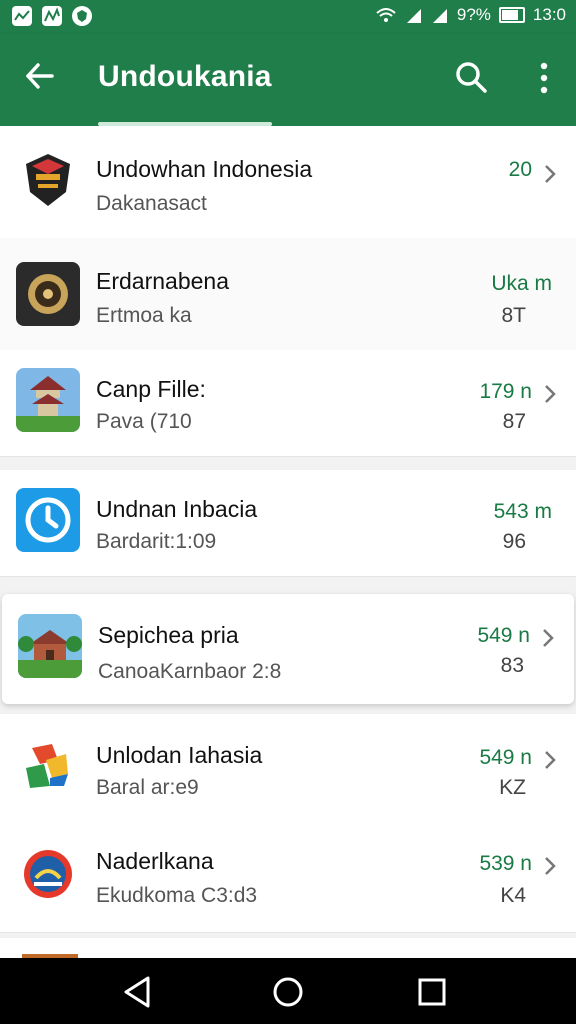 This screenshot has height=1024, width=576. I want to click on temple-icon, so click(48, 400).